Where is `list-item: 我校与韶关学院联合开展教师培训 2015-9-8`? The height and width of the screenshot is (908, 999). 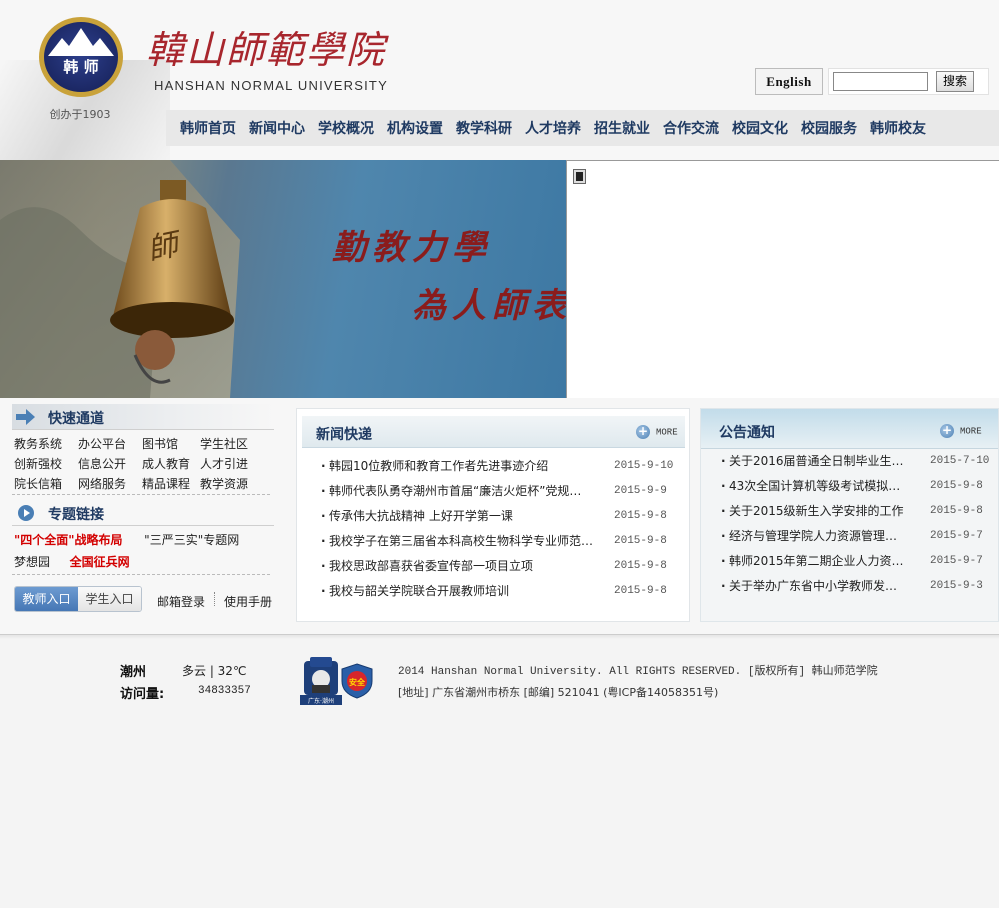
list-item: 我校与韶关学院联合开展教师培训 2015-9-8 is located at coordinates (493, 591).